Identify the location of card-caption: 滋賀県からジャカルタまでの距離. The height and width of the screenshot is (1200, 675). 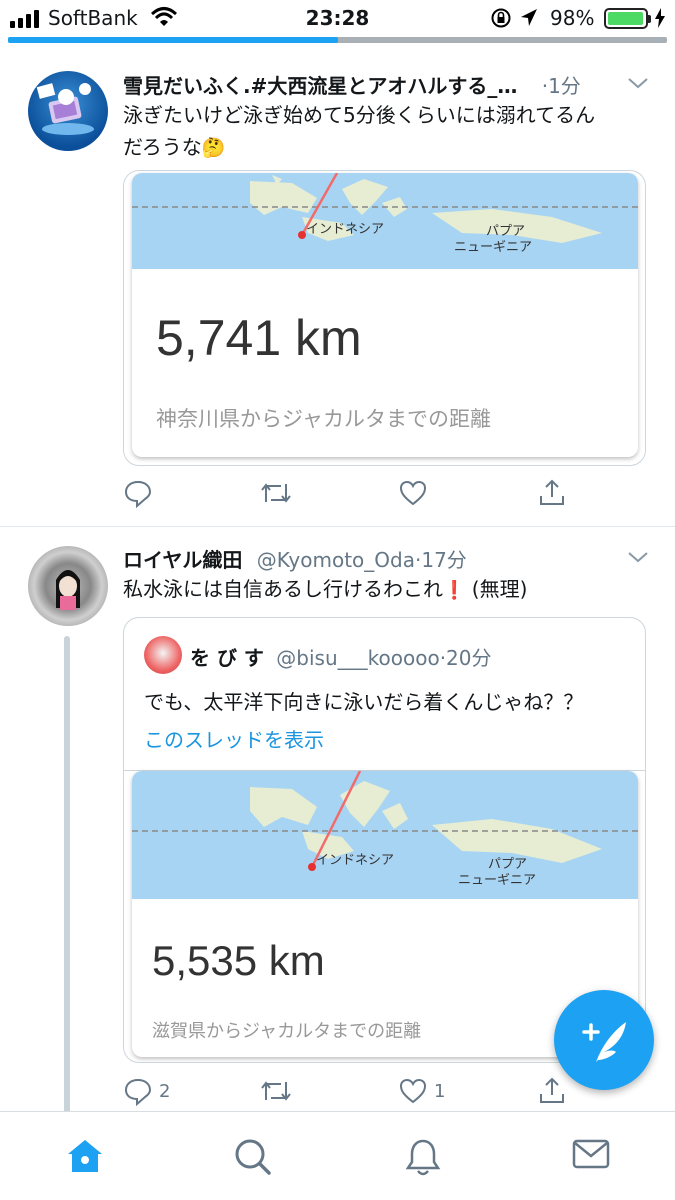
(287, 1031).